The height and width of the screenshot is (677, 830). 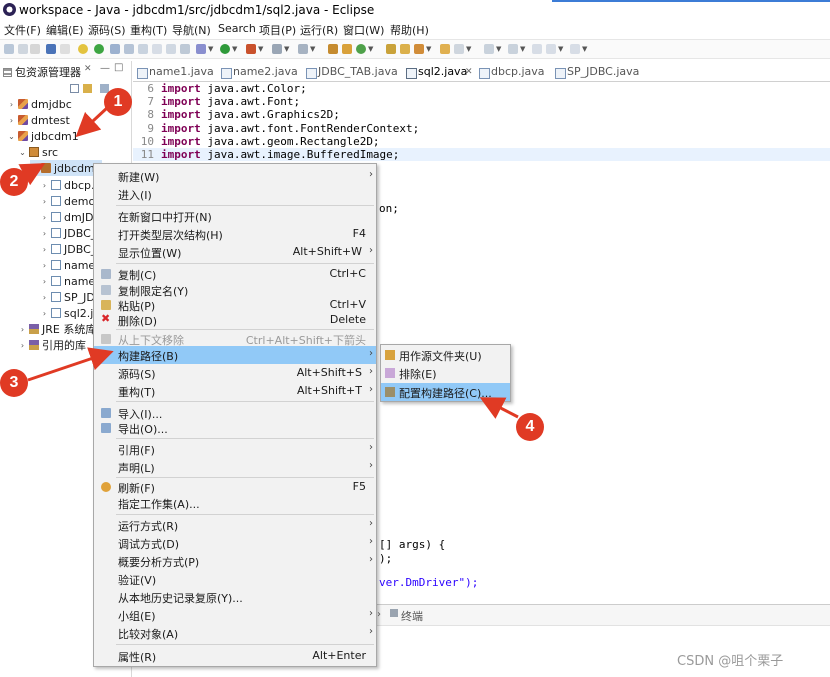 I want to click on watermark: CSDN @咀个栗子, so click(x=730, y=661).